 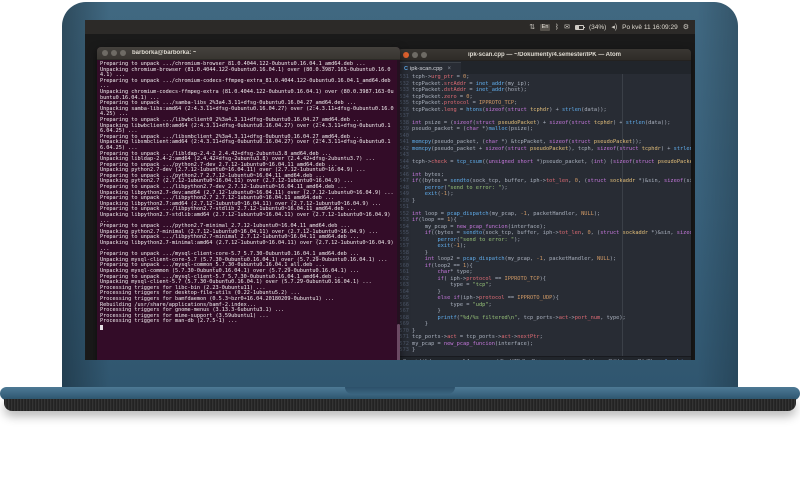 What do you see at coordinates (164, 53) in the screenshot?
I see `terminal-title: barborka@barborka: ~` at bounding box center [164, 53].